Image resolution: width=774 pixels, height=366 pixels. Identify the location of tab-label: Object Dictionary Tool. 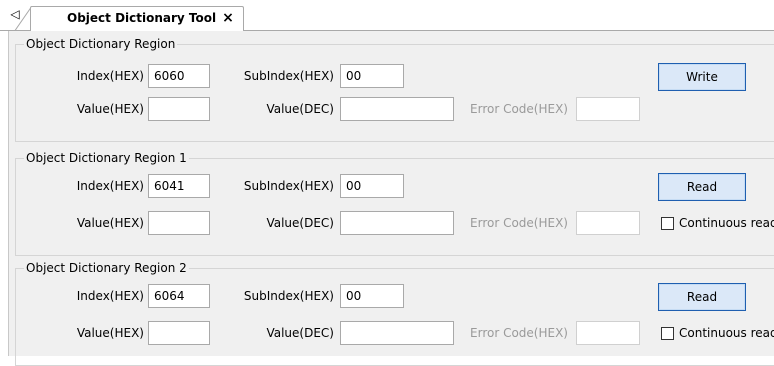
(142, 18).